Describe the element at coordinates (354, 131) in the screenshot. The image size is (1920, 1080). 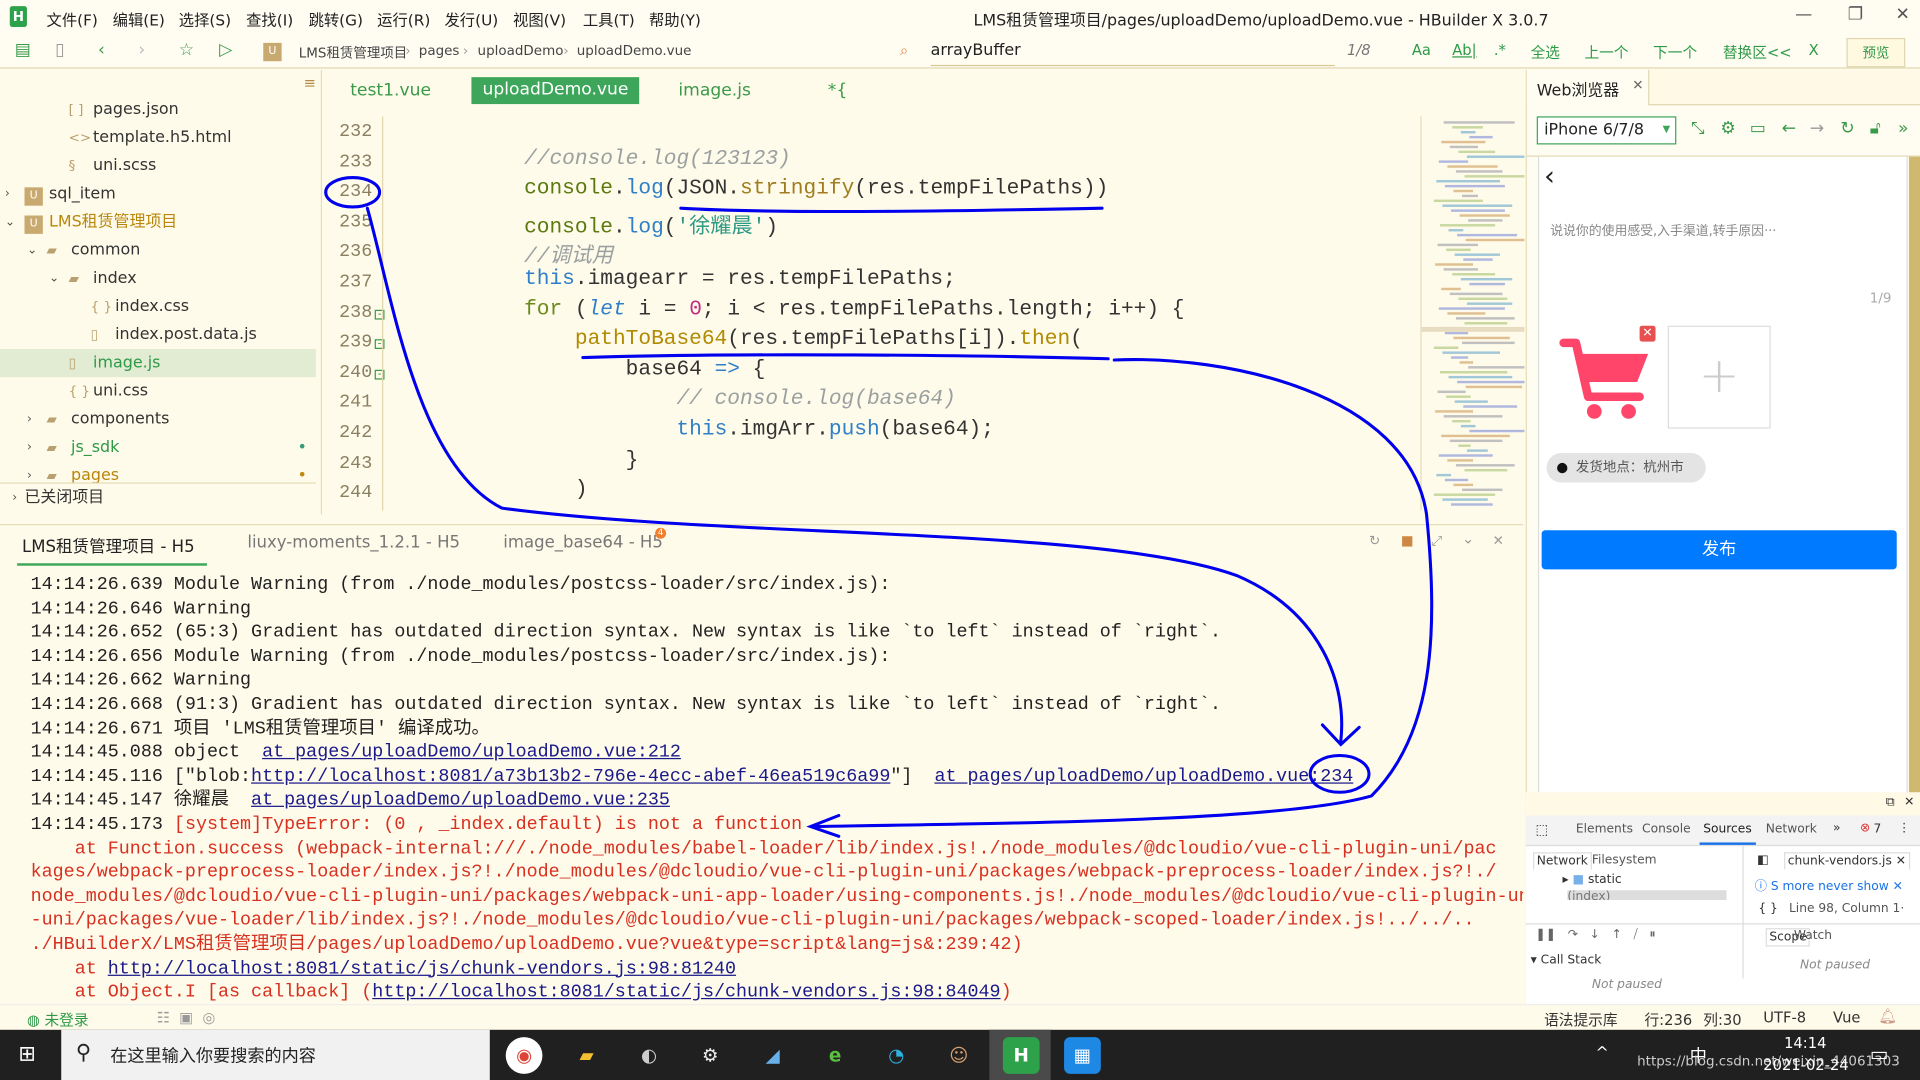
I see `line-number: 232` at that location.